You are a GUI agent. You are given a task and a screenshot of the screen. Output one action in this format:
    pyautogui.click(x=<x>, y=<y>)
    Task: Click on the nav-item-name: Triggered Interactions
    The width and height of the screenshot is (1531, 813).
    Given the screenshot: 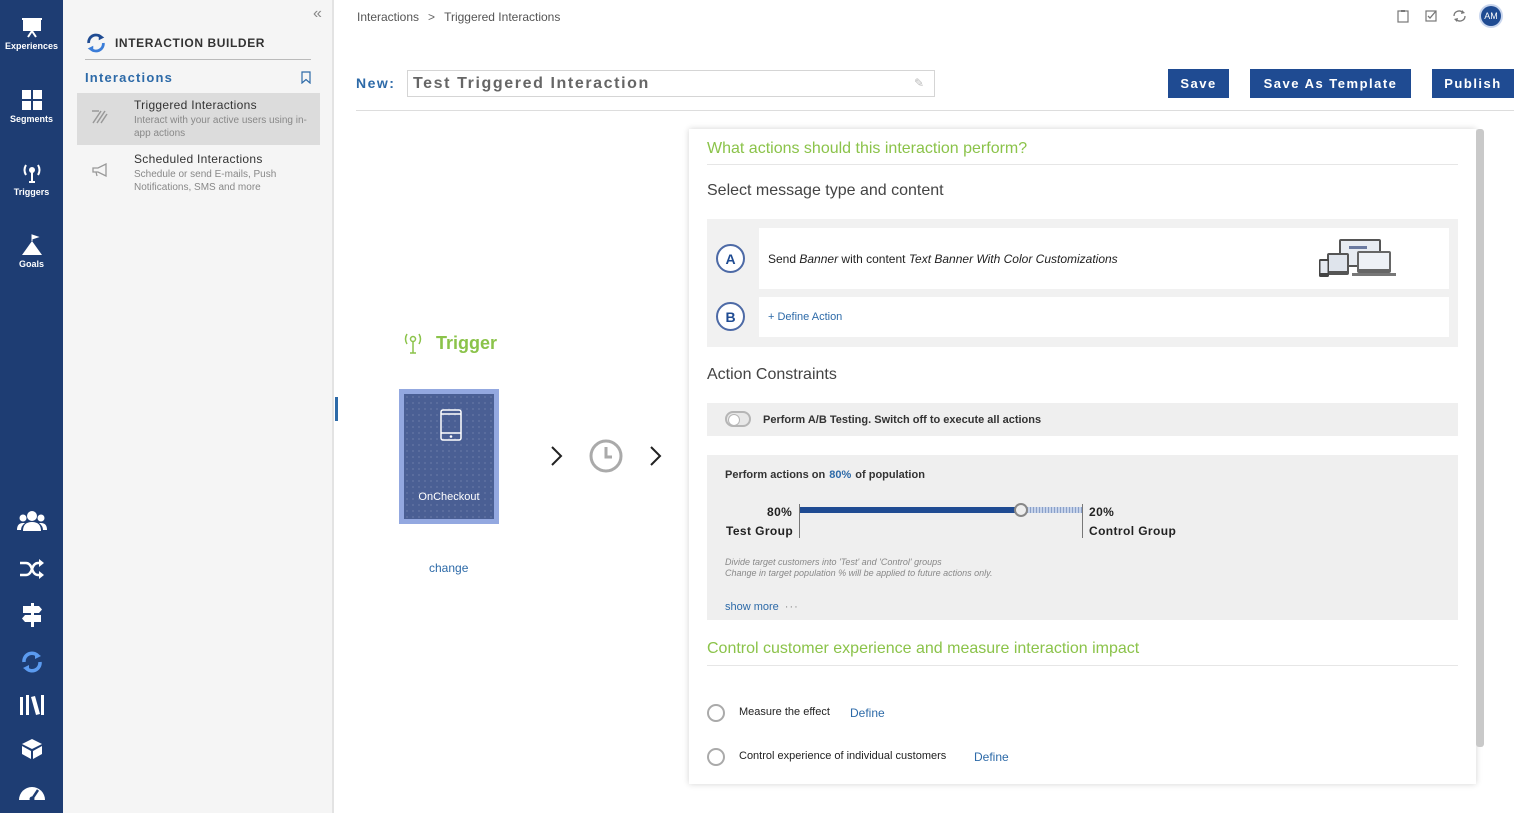 What is the action you would take?
    pyautogui.click(x=195, y=105)
    